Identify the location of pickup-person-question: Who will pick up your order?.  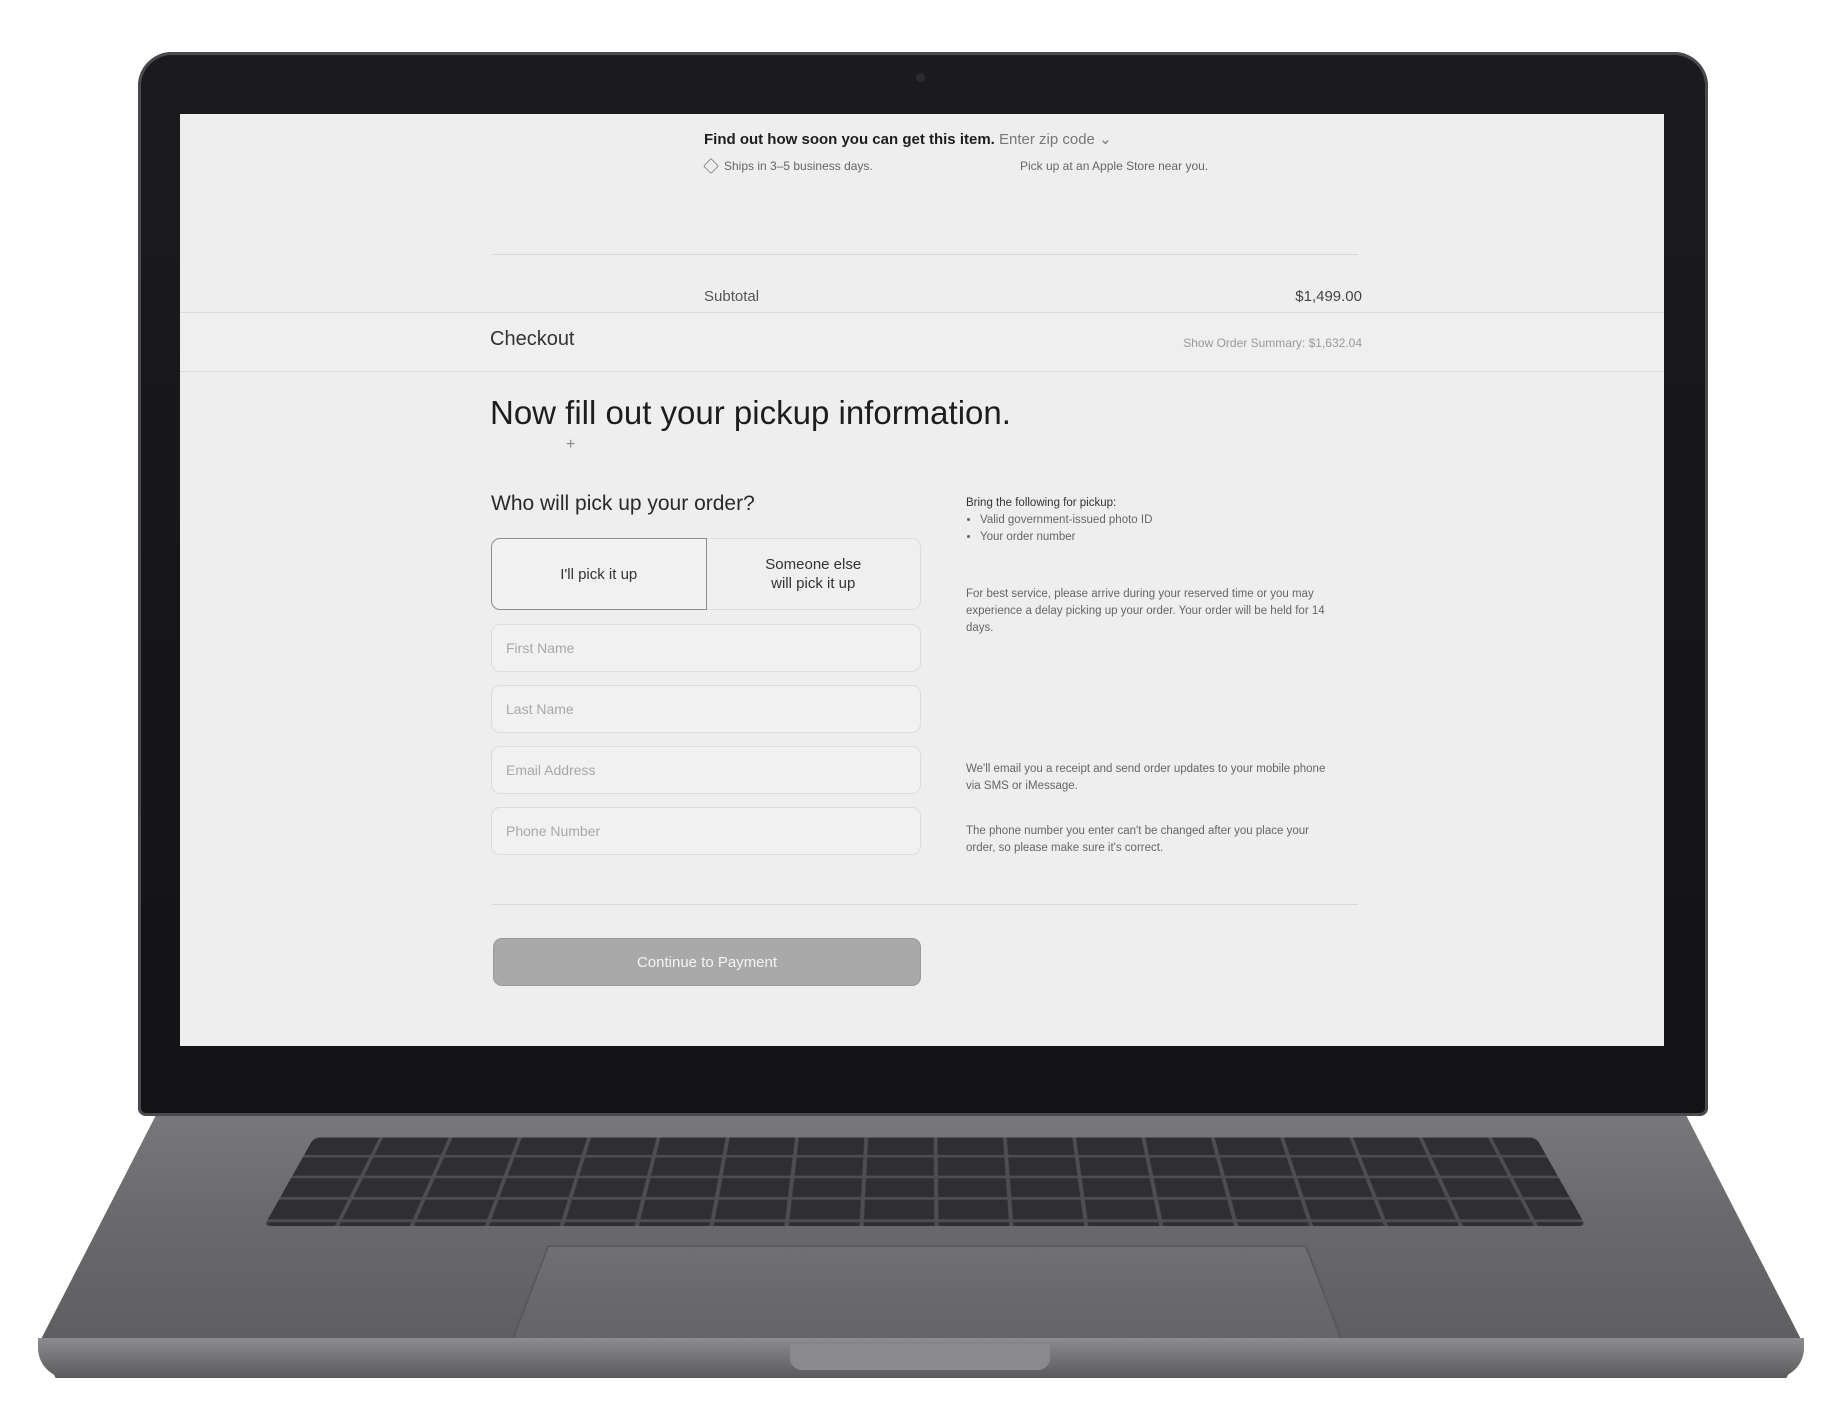
(623, 503).